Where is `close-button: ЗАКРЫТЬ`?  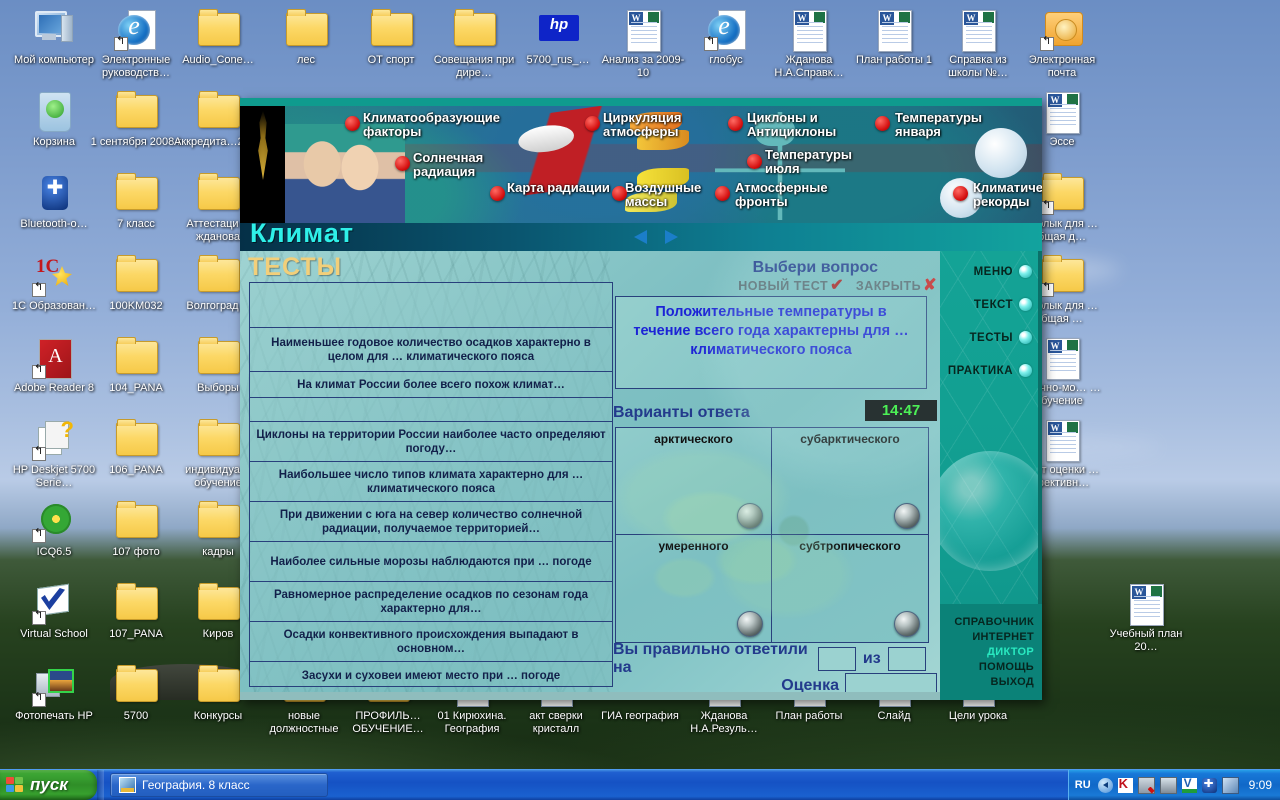
close-button: ЗАКРЫТЬ is located at coordinates (888, 286).